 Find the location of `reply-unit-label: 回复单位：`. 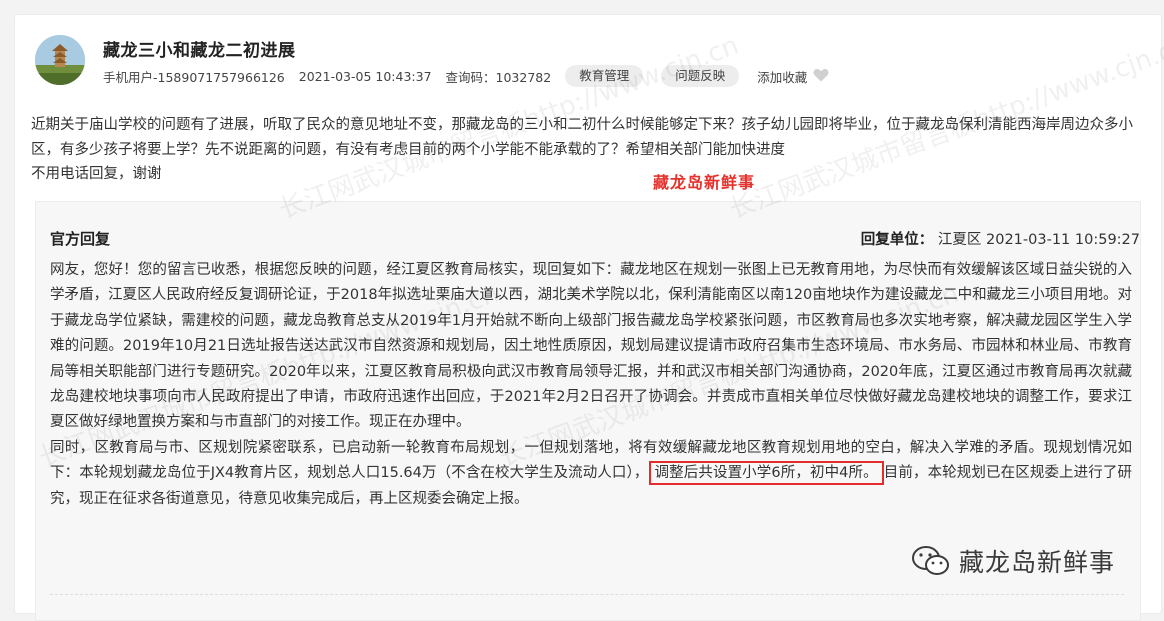

reply-unit-label: 回复单位： is located at coordinates (897, 240).